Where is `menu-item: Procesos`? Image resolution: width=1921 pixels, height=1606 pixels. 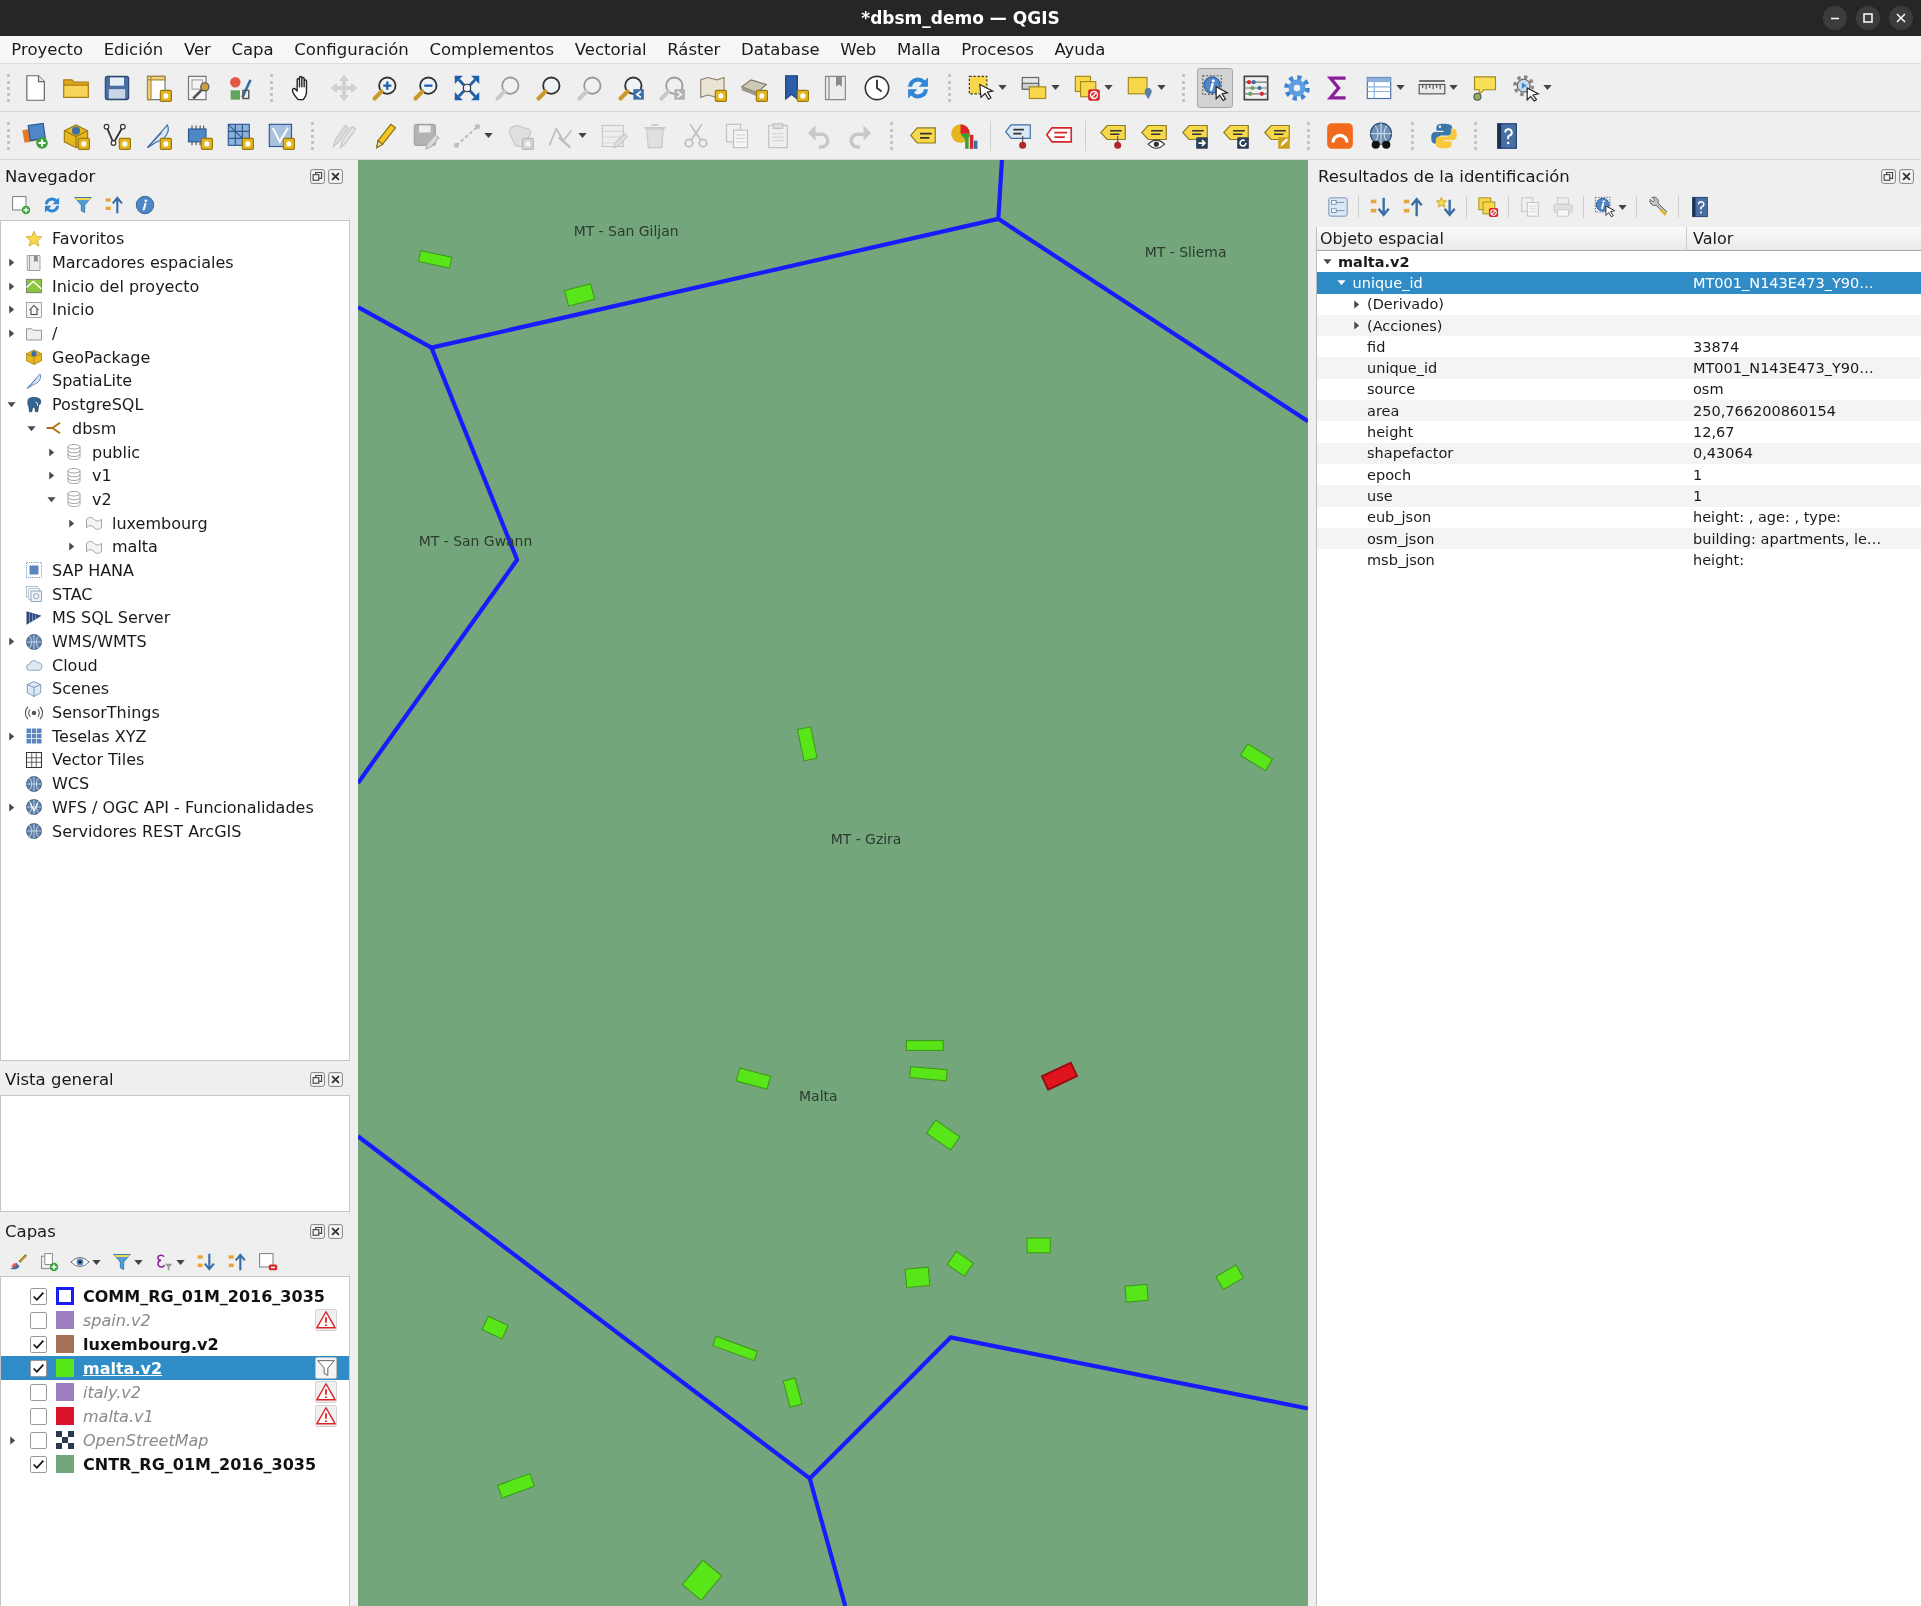 menu-item: Procesos is located at coordinates (997, 49).